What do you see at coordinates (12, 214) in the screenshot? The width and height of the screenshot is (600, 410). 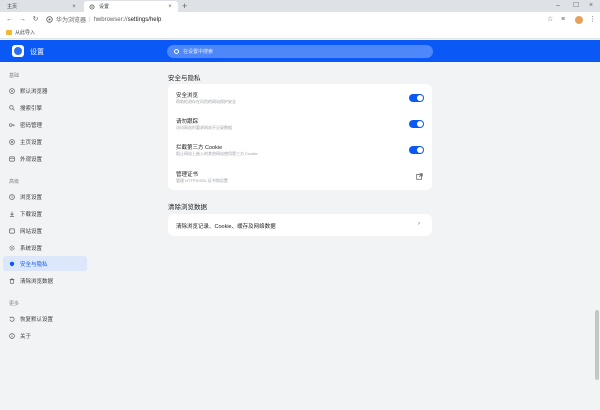 I see `download-icon` at bounding box center [12, 214].